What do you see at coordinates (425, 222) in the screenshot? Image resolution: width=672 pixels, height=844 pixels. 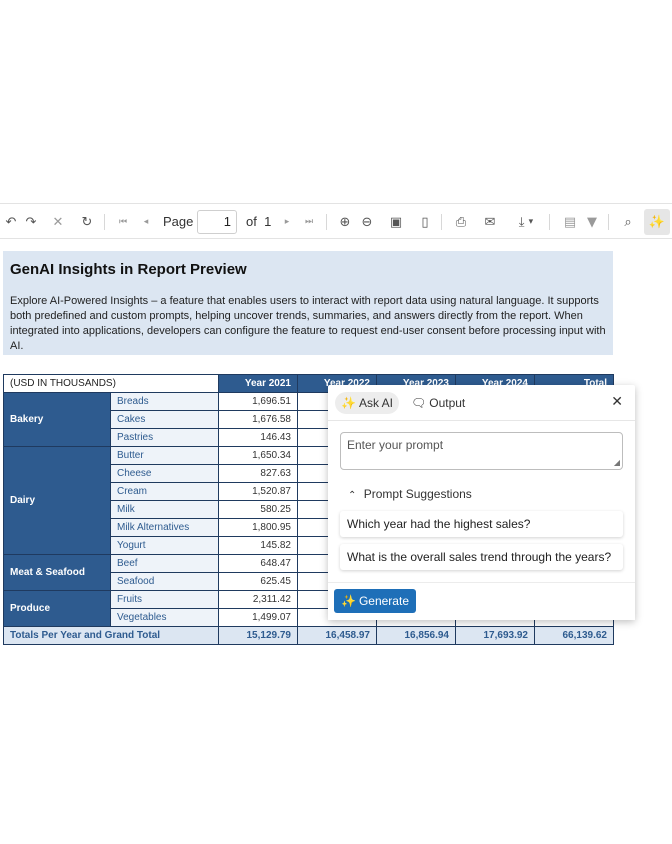 I see `page-icon: ▯` at bounding box center [425, 222].